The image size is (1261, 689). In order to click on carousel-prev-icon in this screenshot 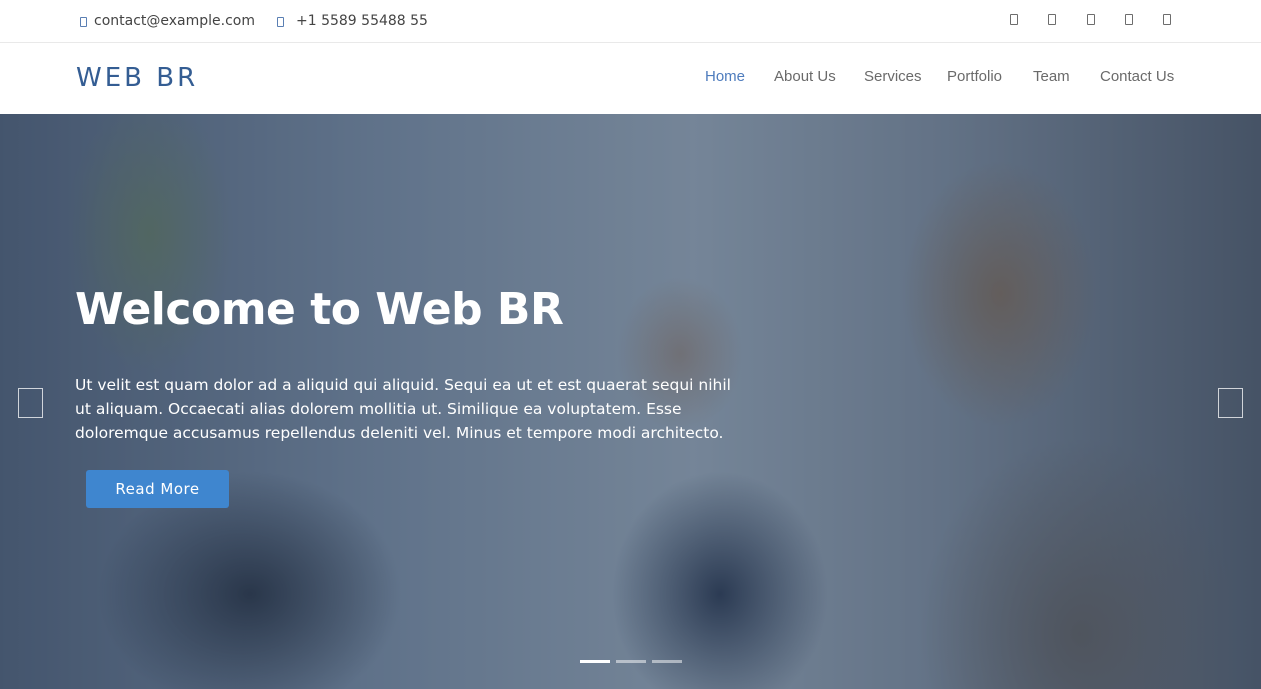, I will do `click(30, 403)`.